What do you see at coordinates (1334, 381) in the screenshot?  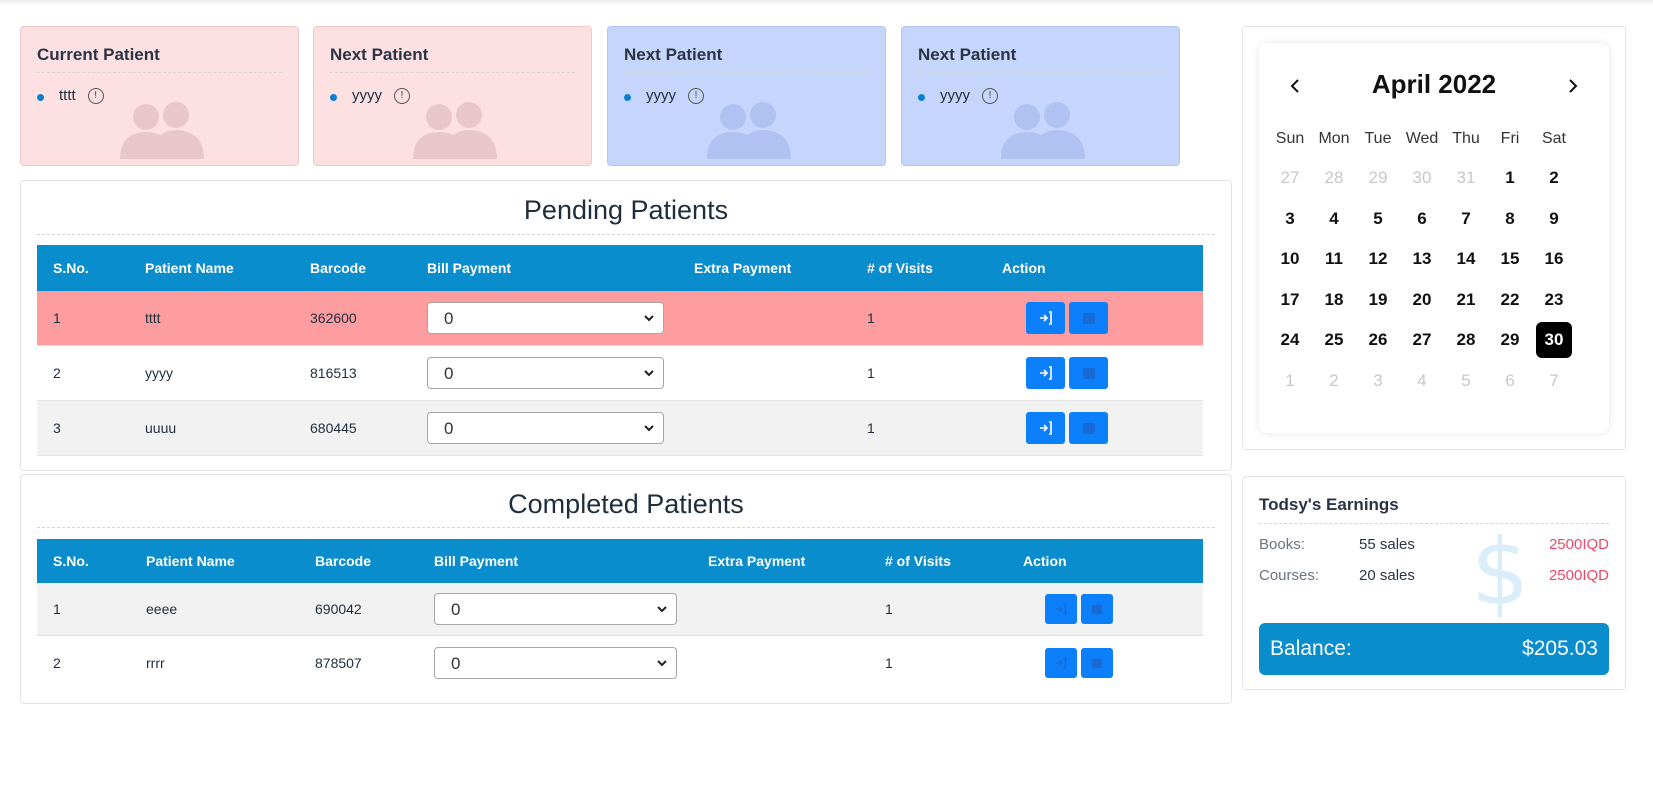 I see `calendar-day-outside: 2` at bounding box center [1334, 381].